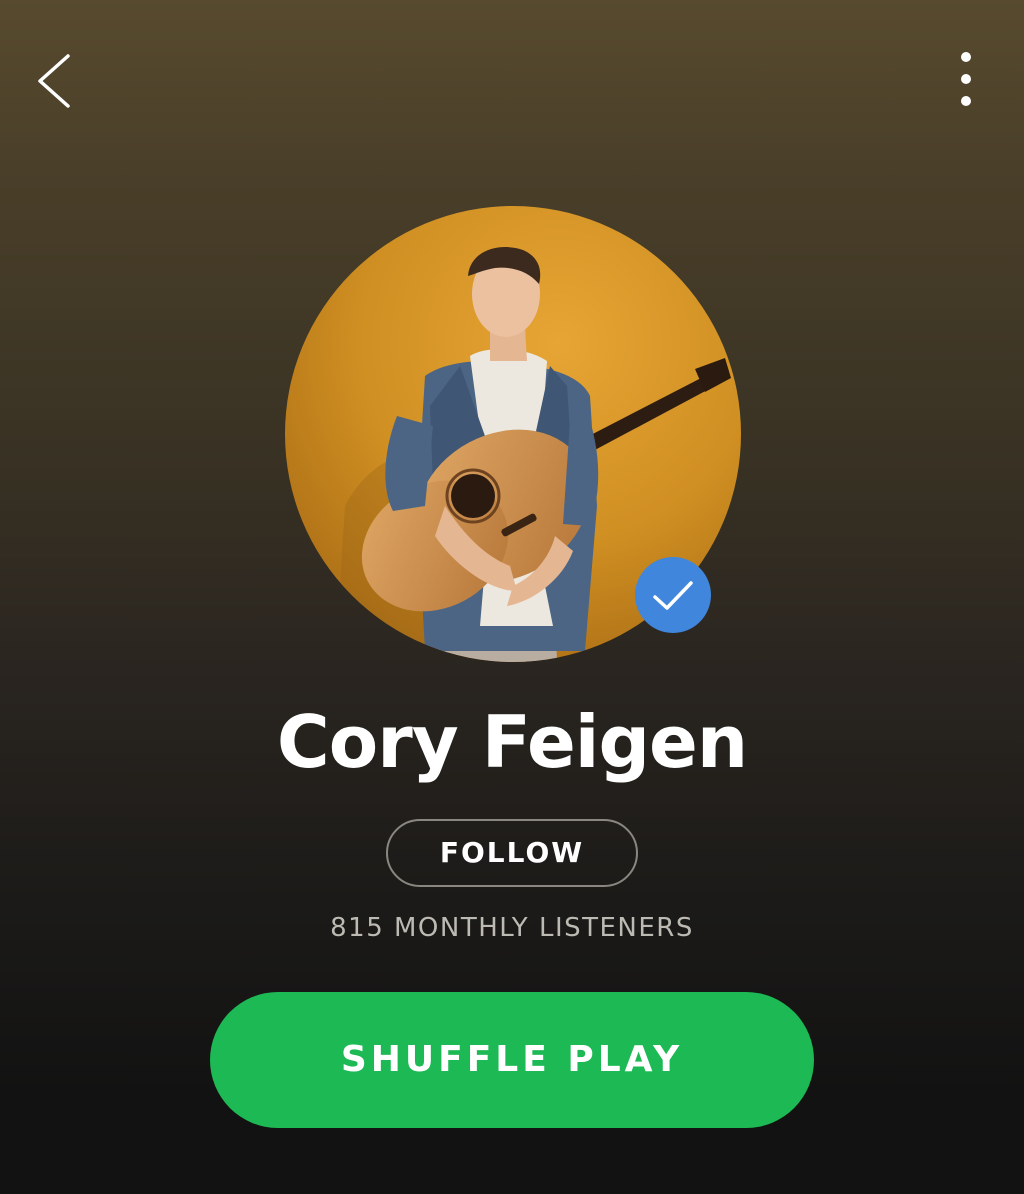 The image size is (1024, 1194). I want to click on more-options-button, so click(966, 80).